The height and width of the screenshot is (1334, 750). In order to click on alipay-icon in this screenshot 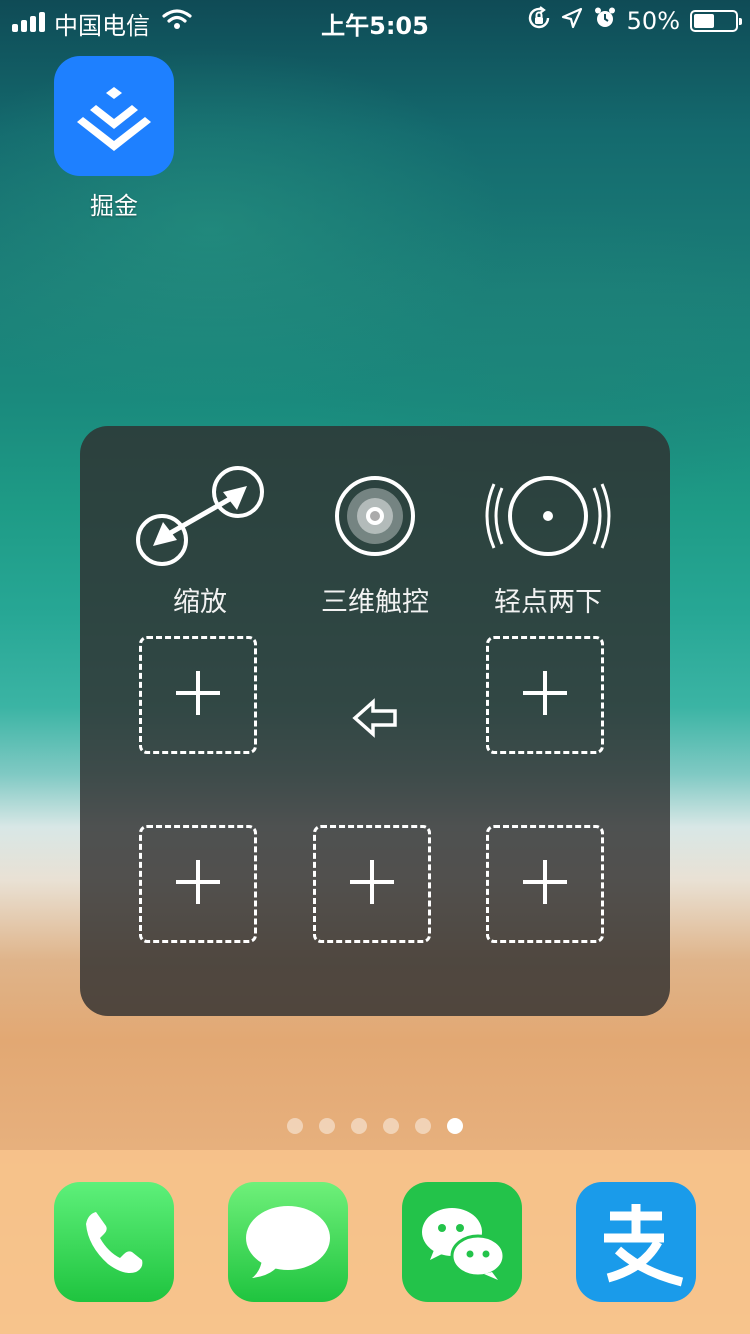, I will do `click(636, 1242)`.